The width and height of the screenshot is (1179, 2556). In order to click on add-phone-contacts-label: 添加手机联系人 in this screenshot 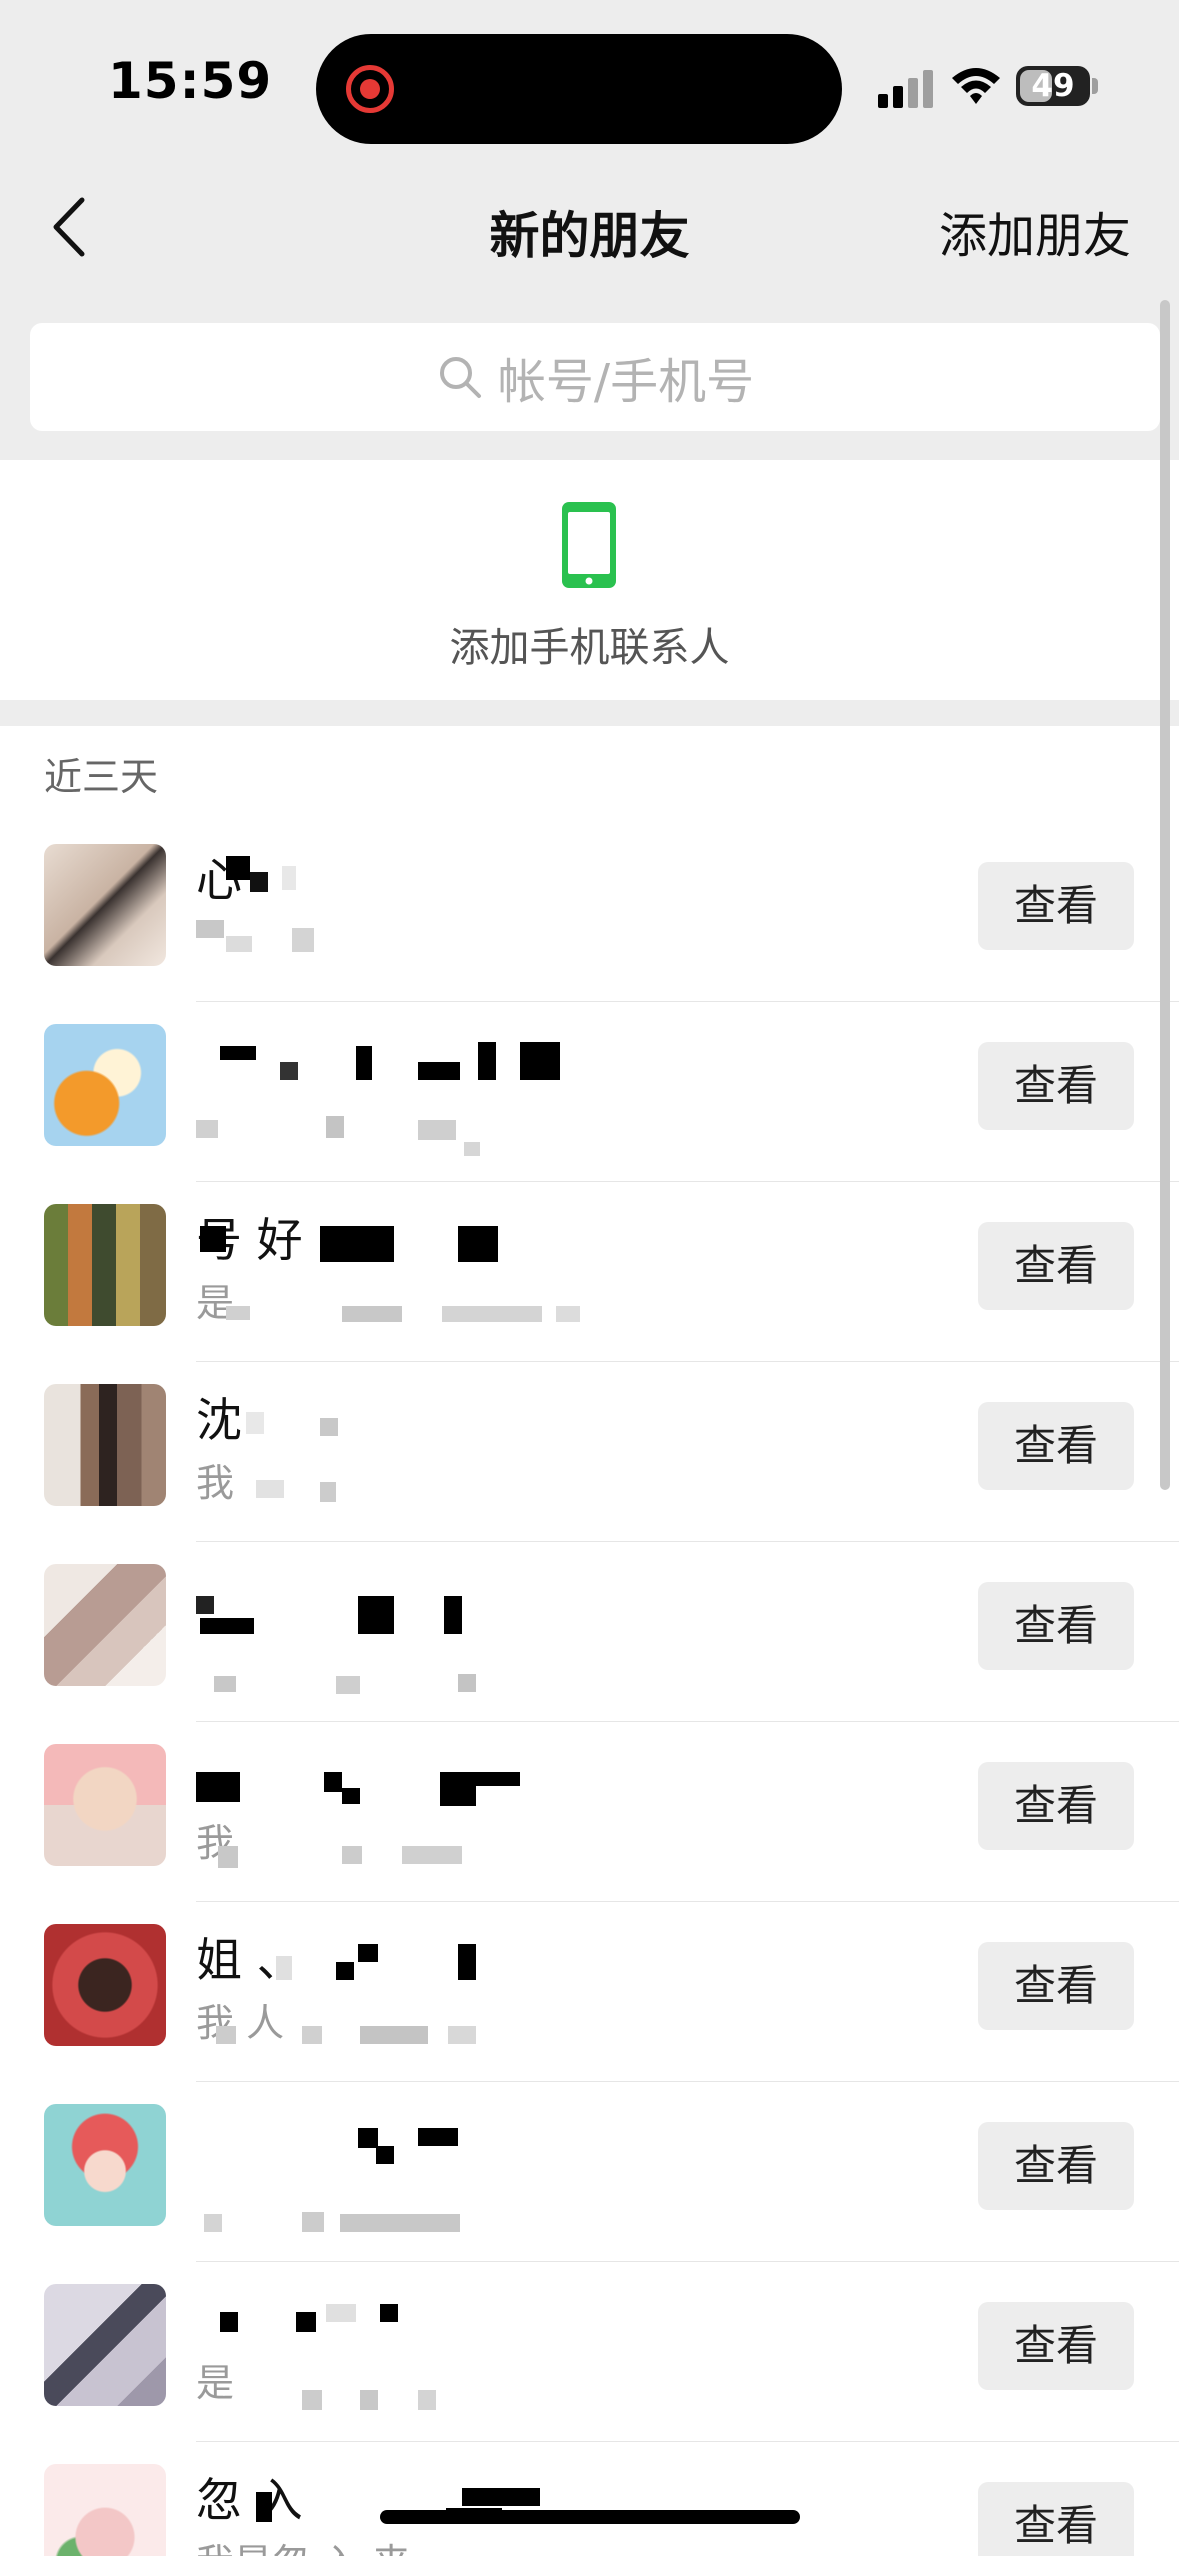, I will do `click(589, 648)`.